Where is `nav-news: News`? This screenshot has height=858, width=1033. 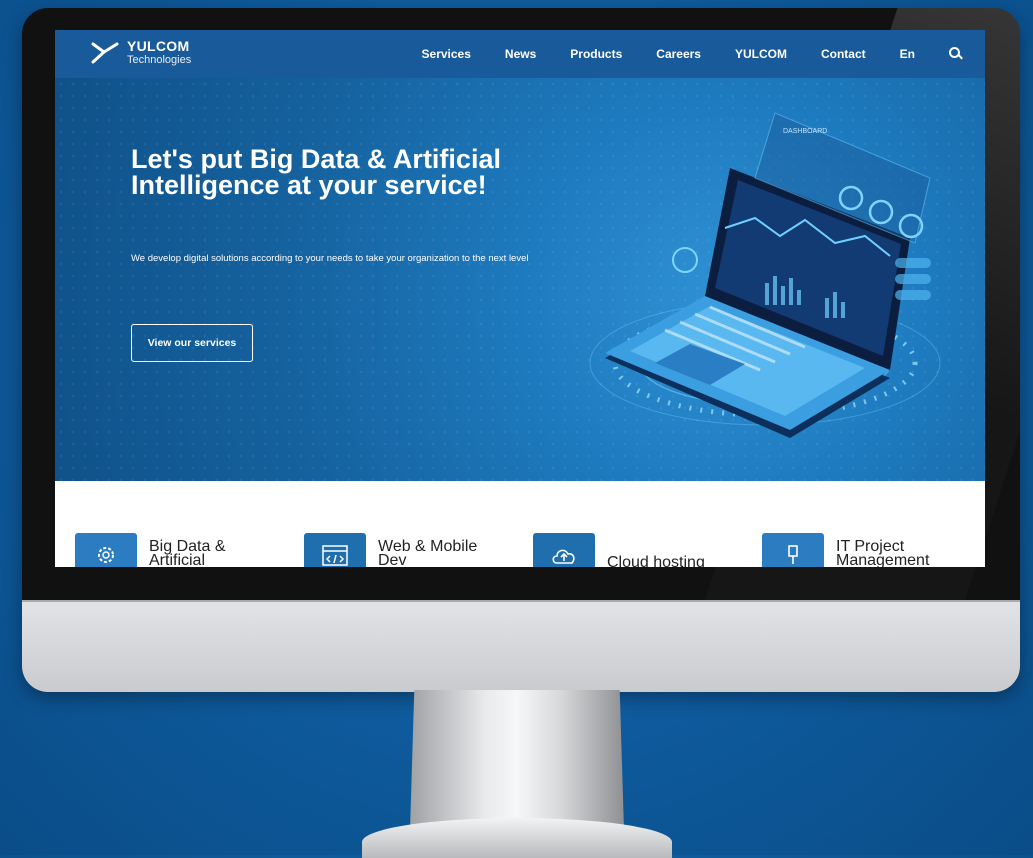
nav-news: News is located at coordinates (520, 54).